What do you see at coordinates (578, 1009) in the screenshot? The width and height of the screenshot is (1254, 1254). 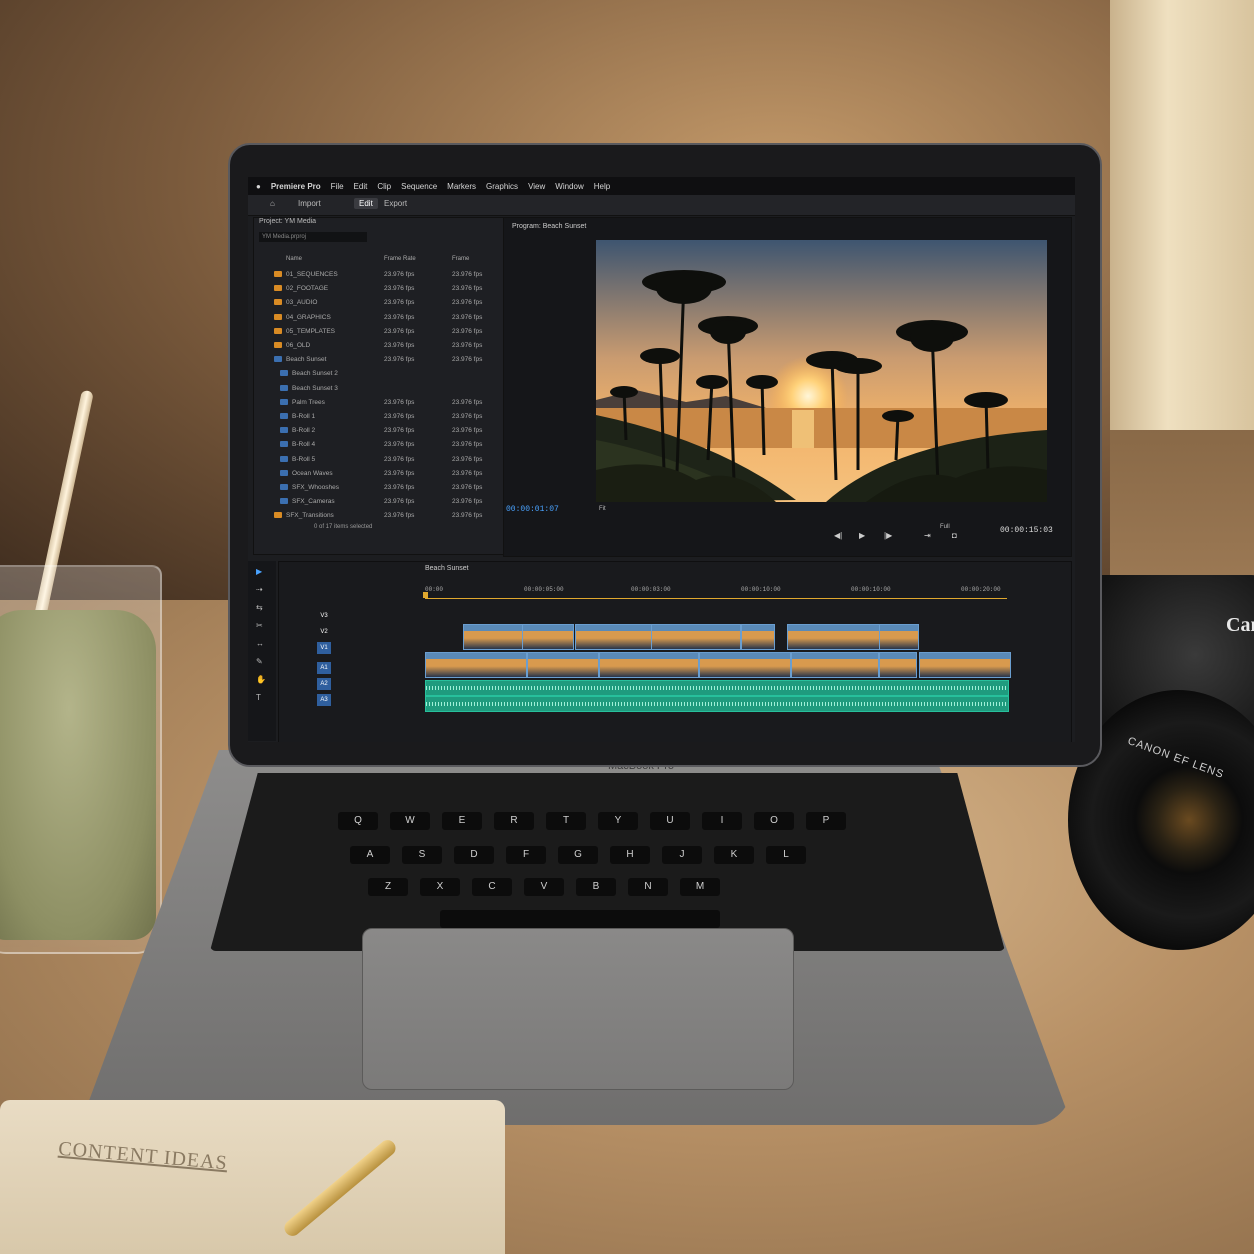 I see `trackpad` at bounding box center [578, 1009].